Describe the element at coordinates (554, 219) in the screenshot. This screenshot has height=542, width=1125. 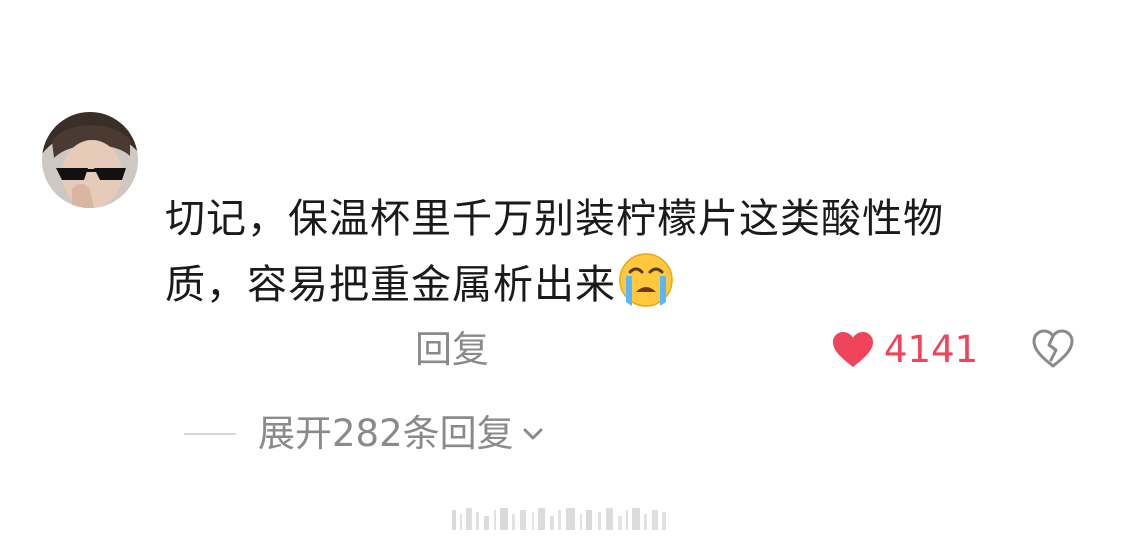
I see `comment-text-line-1: 切记，保温杯里千万别装柠檬片这类酸性物` at that location.